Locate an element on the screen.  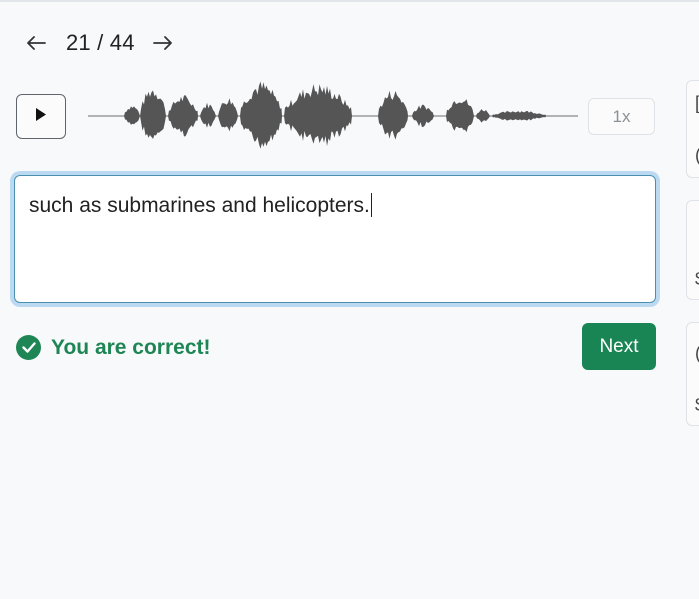
feedback-row: You are correct! is located at coordinates (113, 347).